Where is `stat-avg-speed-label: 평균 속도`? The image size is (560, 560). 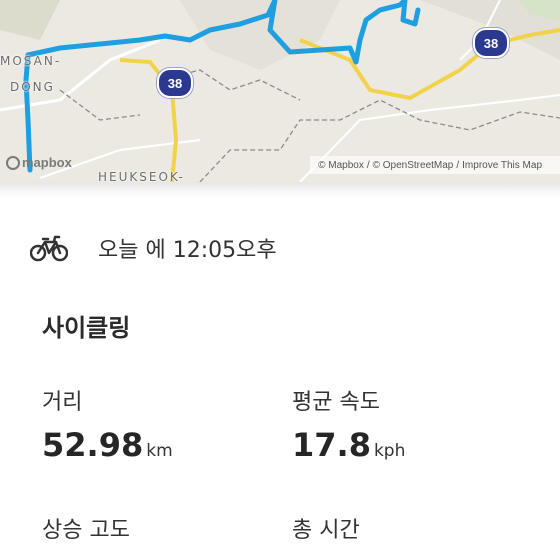 stat-avg-speed-label: 평균 속도 is located at coordinates (336, 402).